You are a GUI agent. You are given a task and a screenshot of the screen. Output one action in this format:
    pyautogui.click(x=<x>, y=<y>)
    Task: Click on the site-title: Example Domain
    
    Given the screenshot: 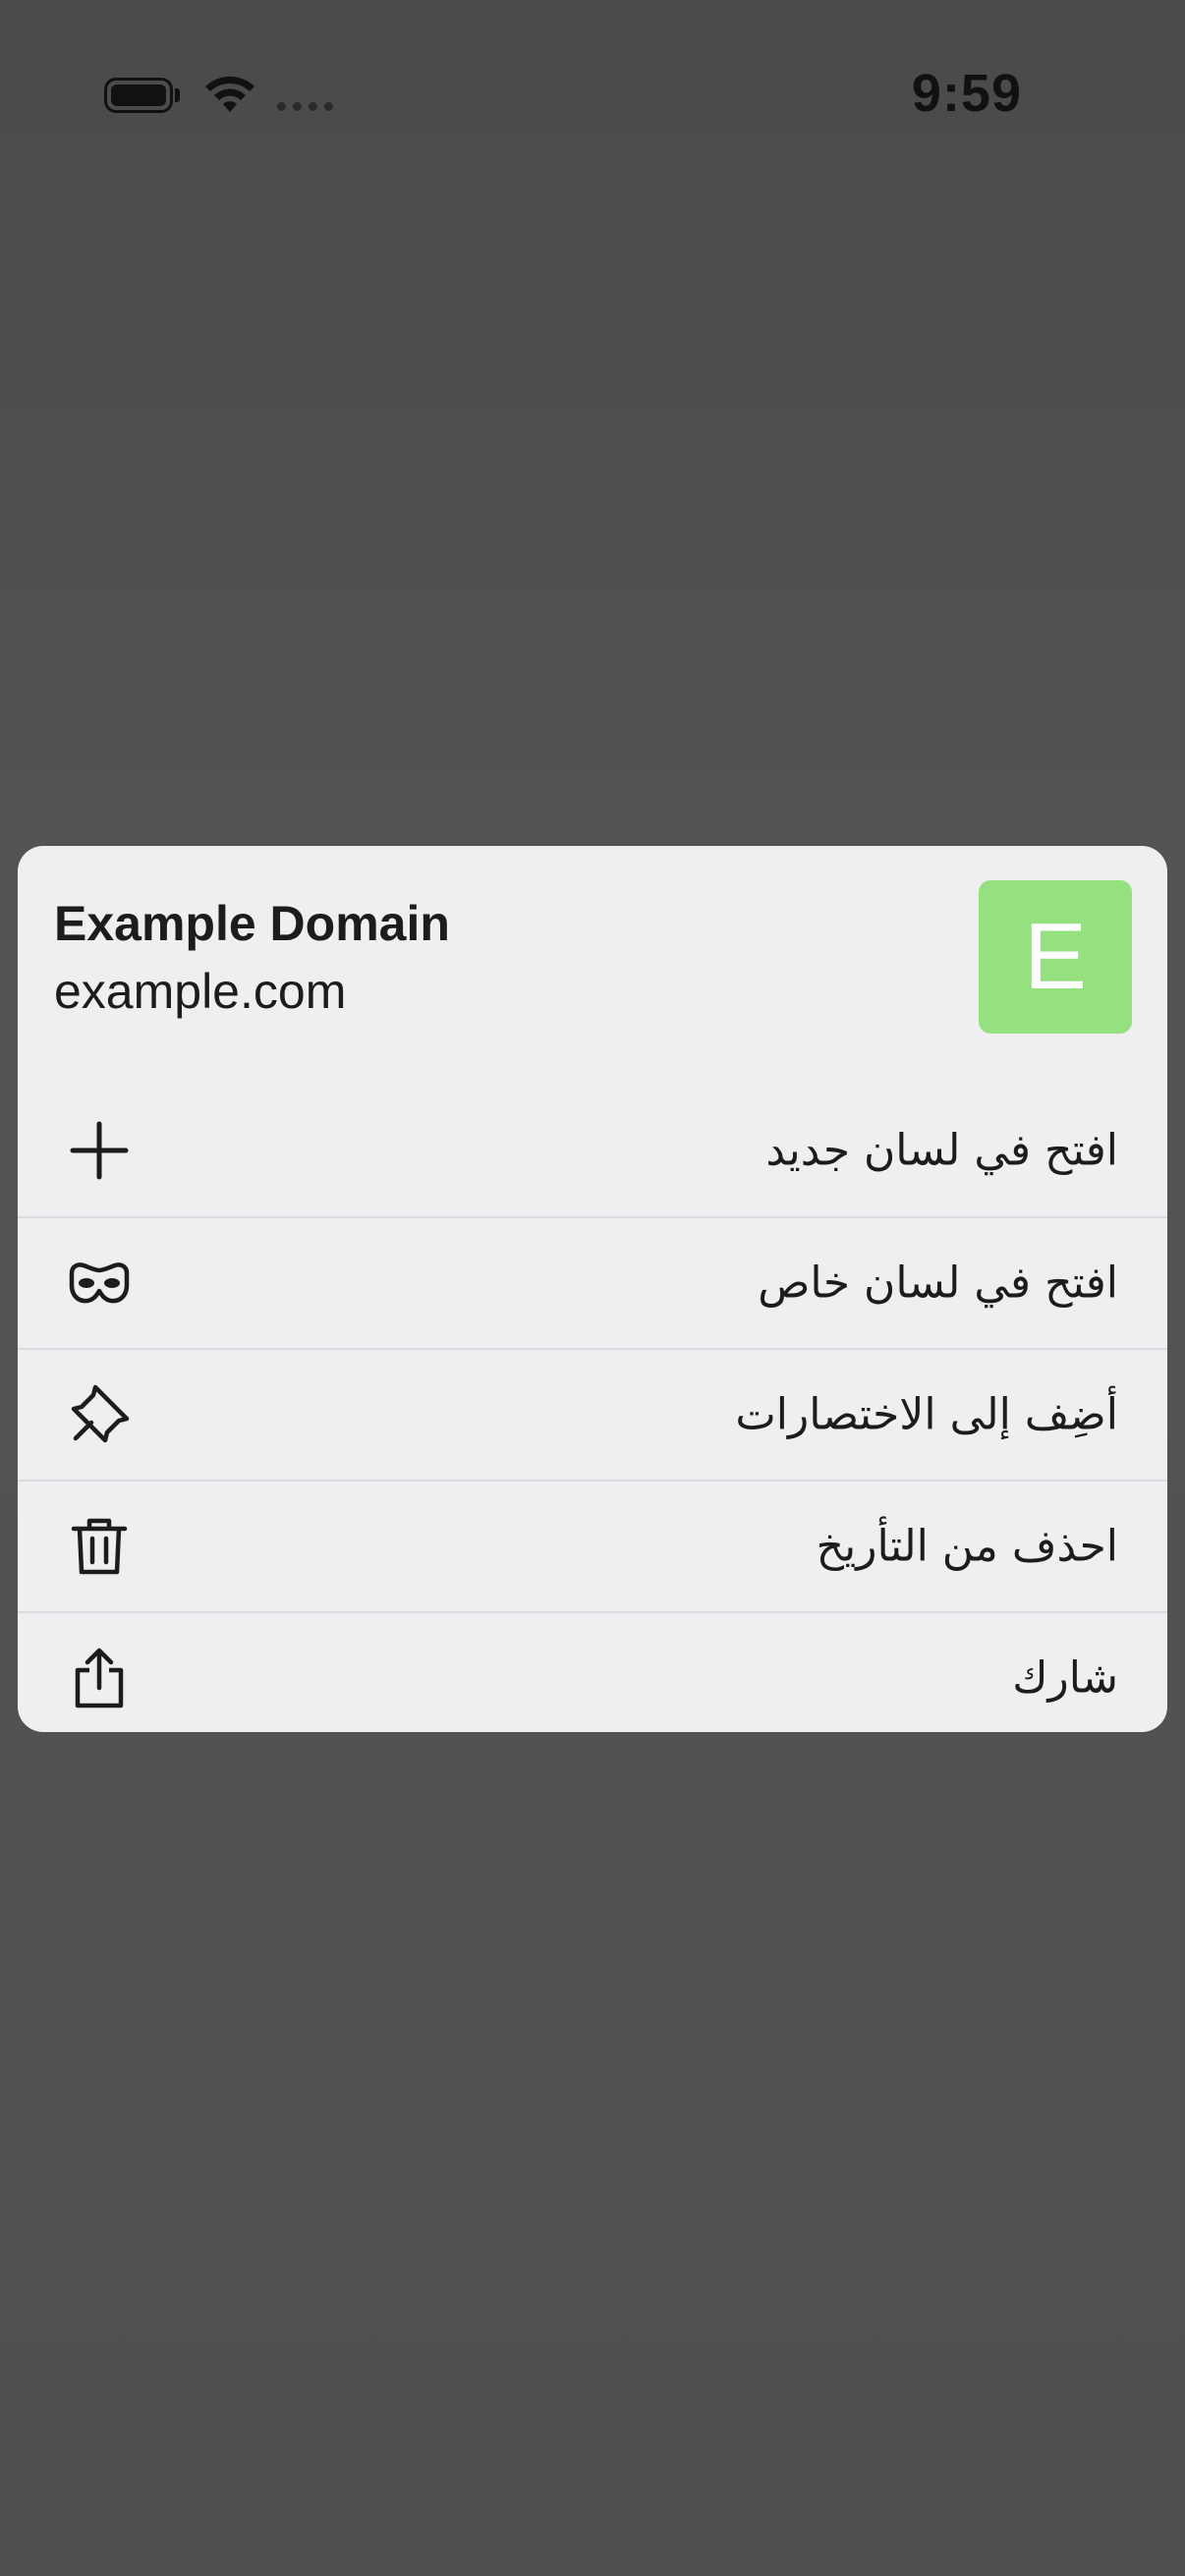 What is the action you would take?
    pyautogui.click(x=252, y=923)
    